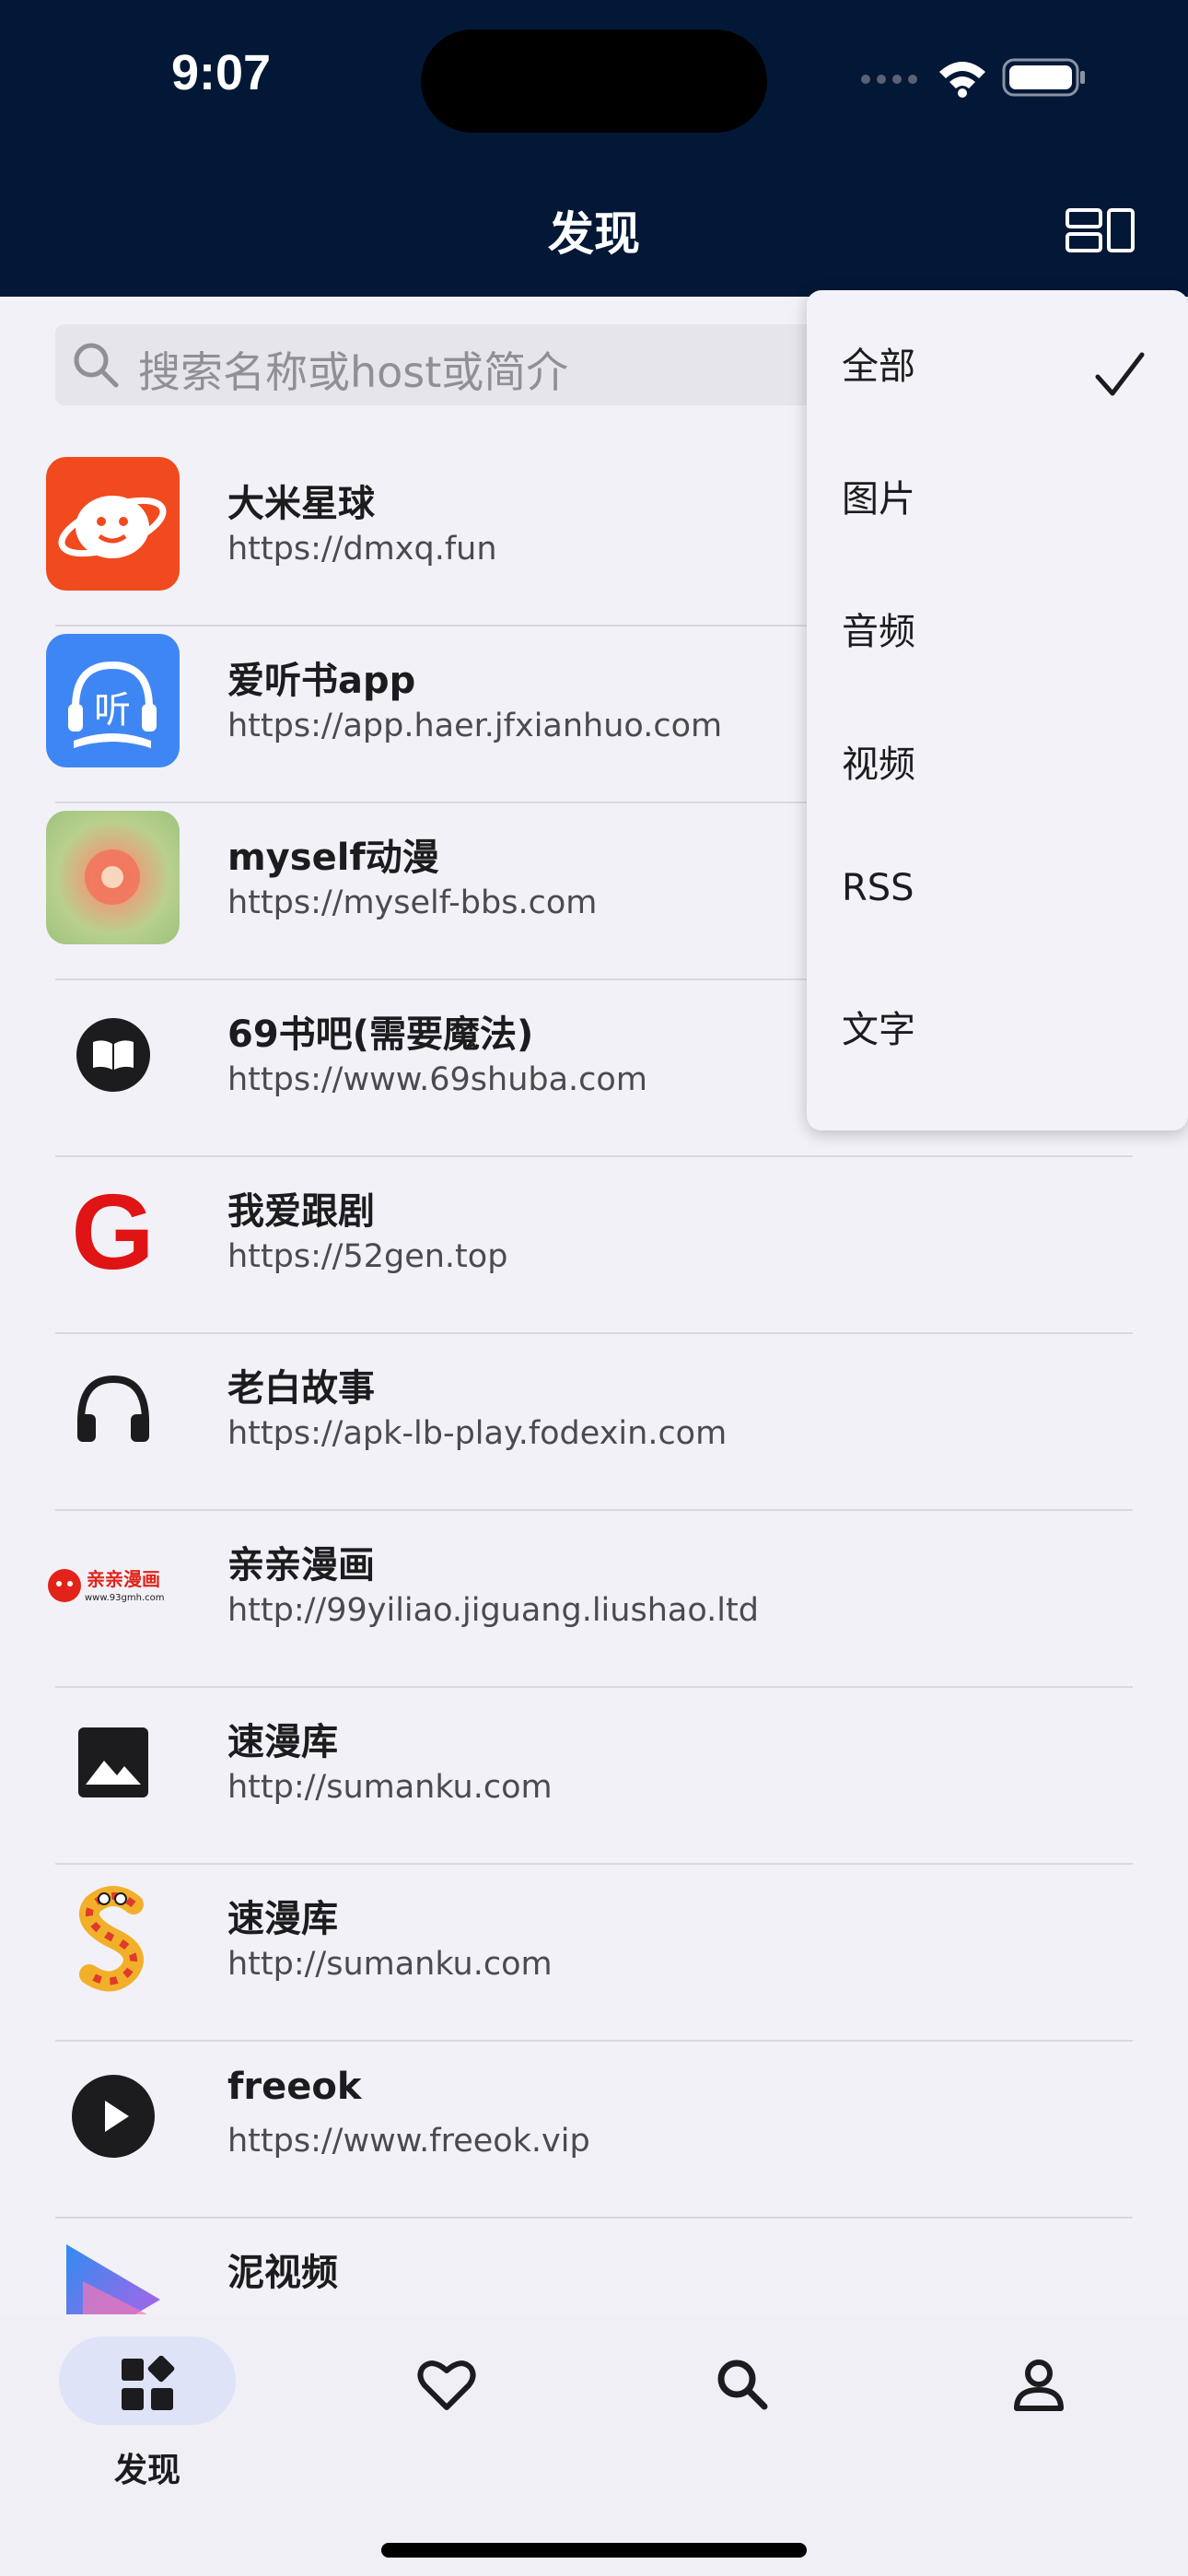 Image resolution: width=1188 pixels, height=2576 pixels. I want to click on headphones-icon, so click(113, 1408).